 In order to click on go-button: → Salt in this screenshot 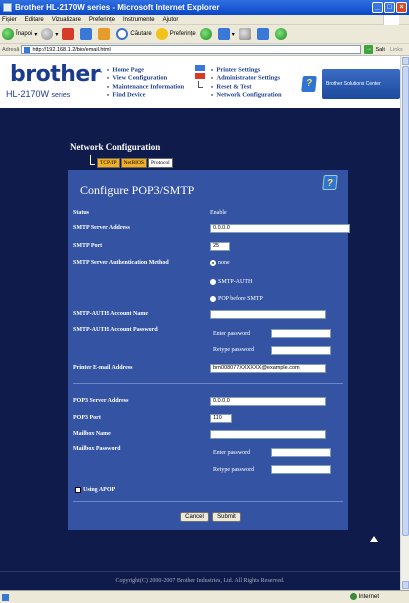, I will do `click(374, 49)`.